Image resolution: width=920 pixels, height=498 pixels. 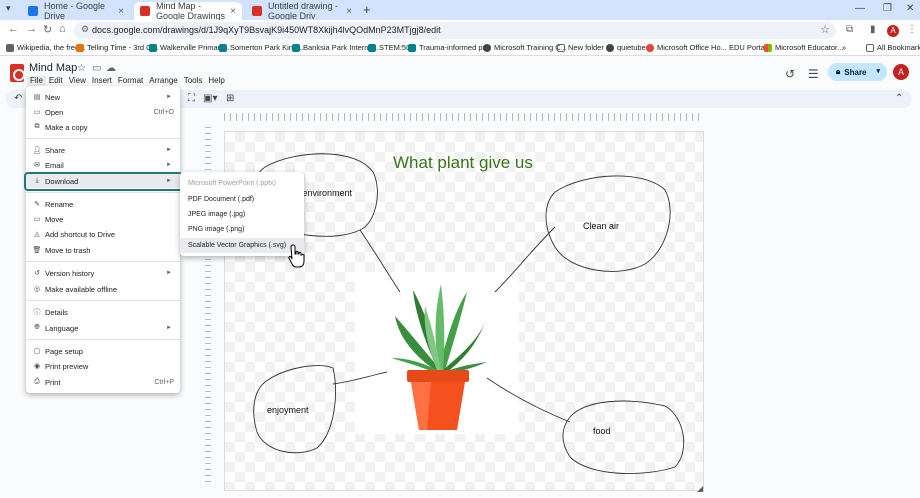 I want to click on menu-item-version-history: ↺ Version history ►, so click(x=103, y=273).